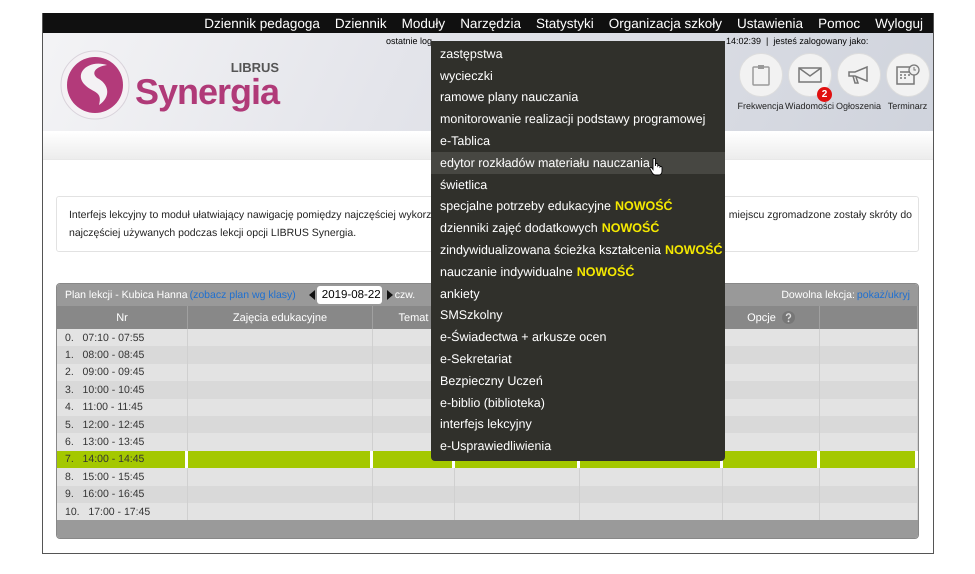 This screenshot has height=574, width=975. Describe the element at coordinates (824, 94) in the screenshot. I see `unread-count-badge: 2` at that location.